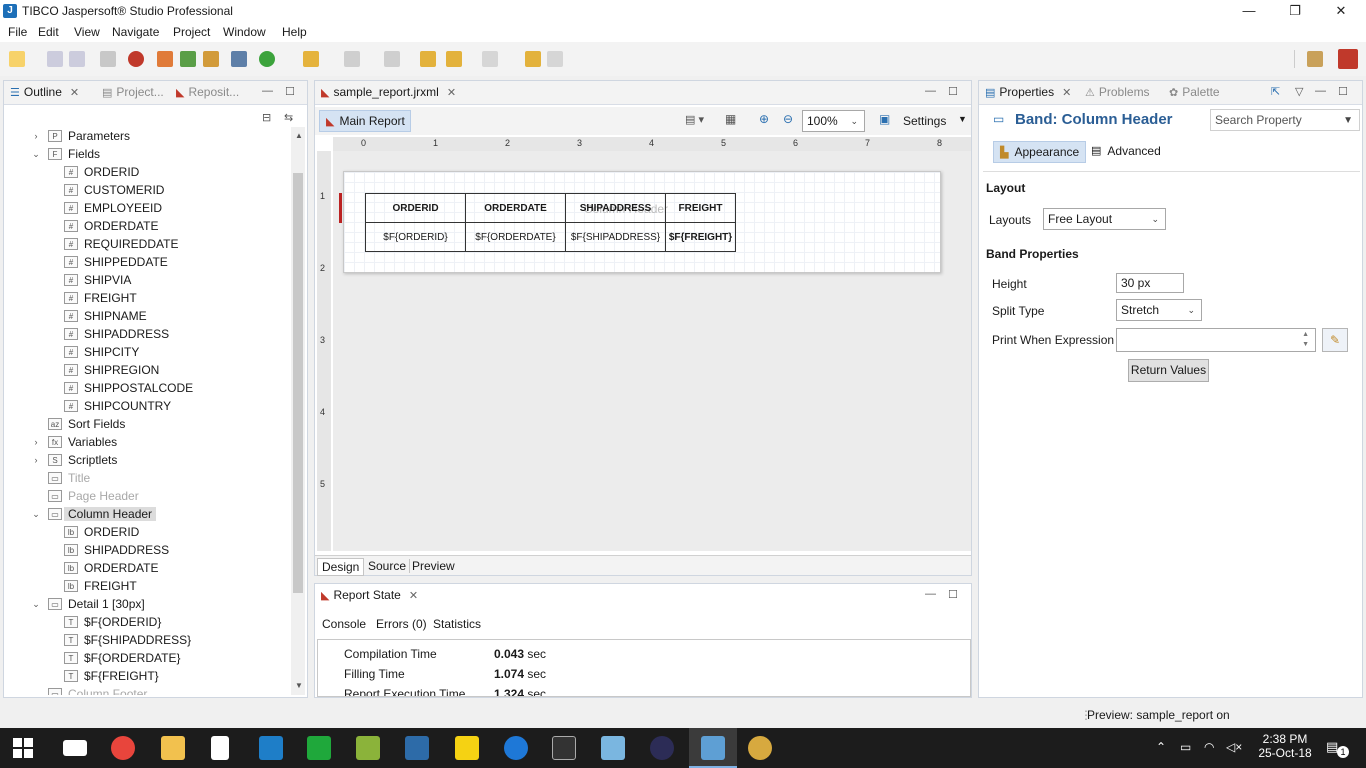 Image resolution: width=1366 pixels, height=768 pixels. What do you see at coordinates (191, 32) in the screenshot?
I see `menu-project: Project` at bounding box center [191, 32].